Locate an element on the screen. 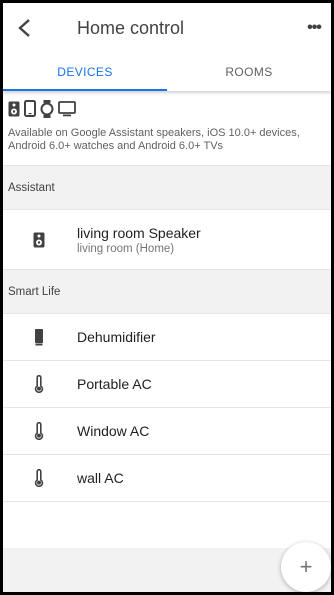 This screenshot has width=334, height=595. more-horizontal-icon: ••• is located at coordinates (314, 28).